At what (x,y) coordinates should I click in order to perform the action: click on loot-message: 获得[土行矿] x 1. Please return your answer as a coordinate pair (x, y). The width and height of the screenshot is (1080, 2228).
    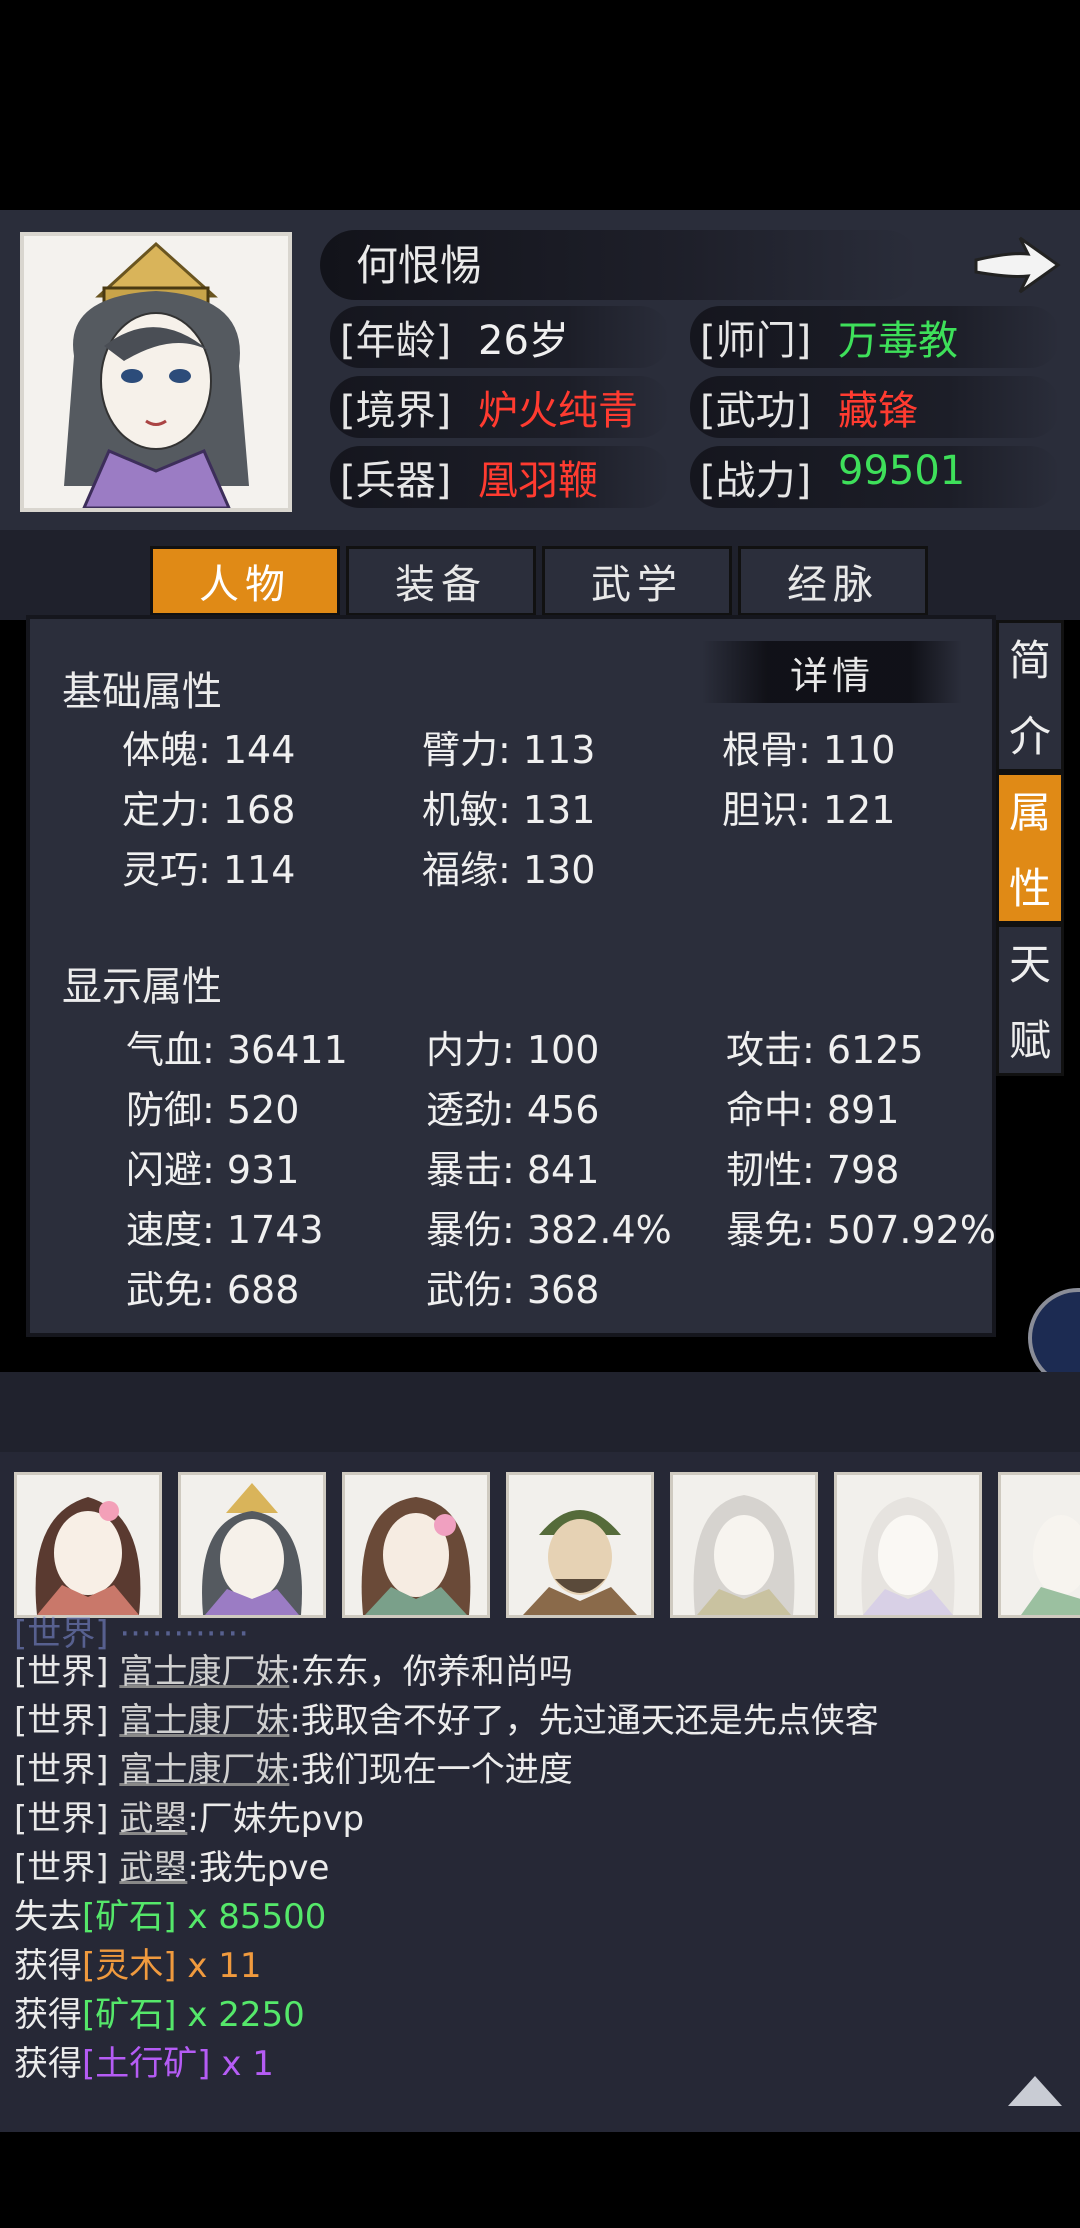
    Looking at the image, I should click on (144, 2060).